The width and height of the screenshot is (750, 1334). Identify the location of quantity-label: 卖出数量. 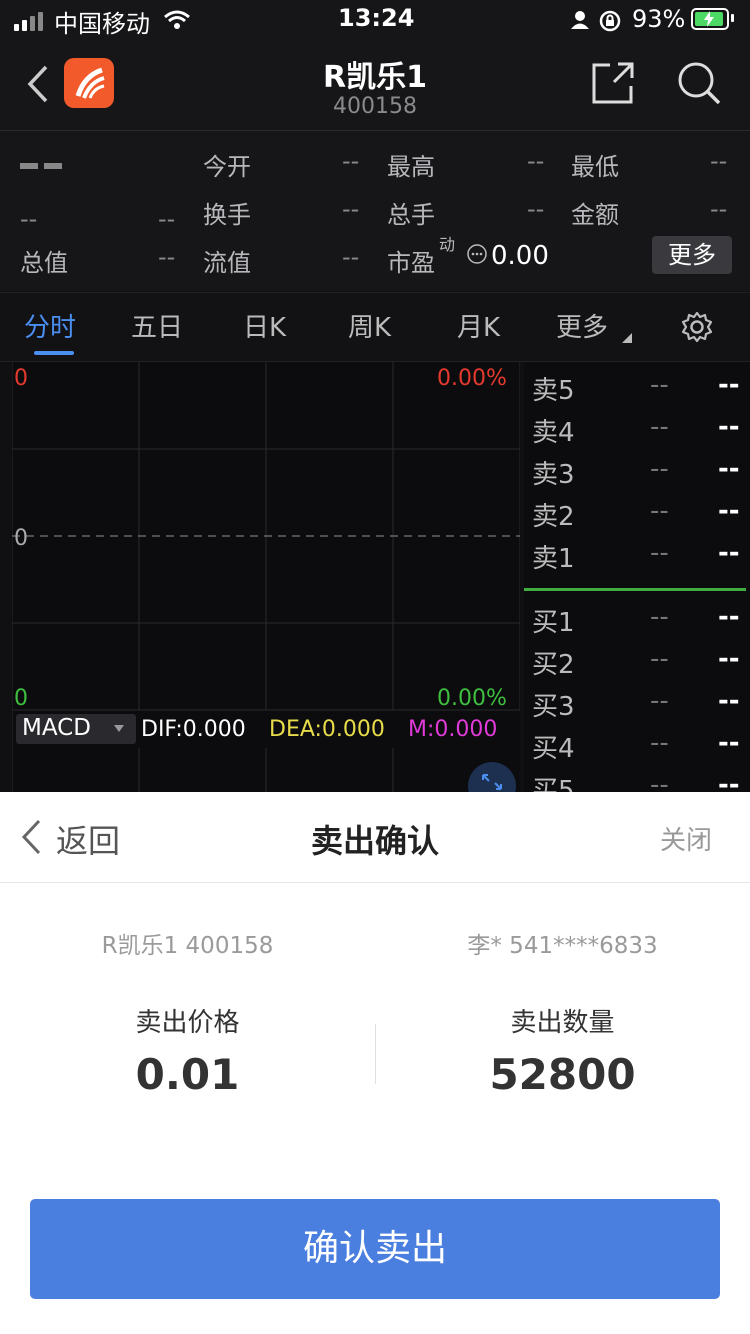
(562, 1023).